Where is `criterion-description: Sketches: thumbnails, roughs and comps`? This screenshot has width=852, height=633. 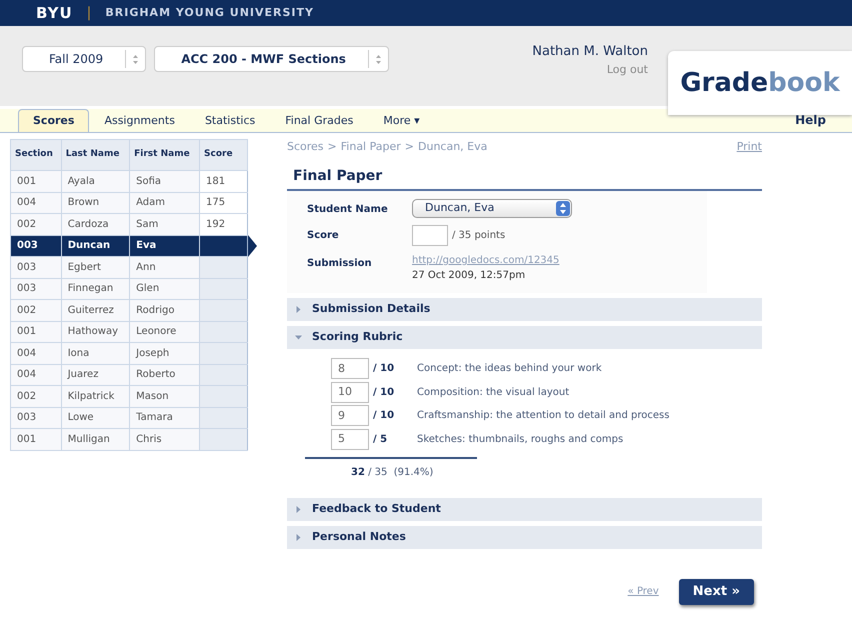
criterion-description: Sketches: thumbnails, roughs and comps is located at coordinates (520, 439).